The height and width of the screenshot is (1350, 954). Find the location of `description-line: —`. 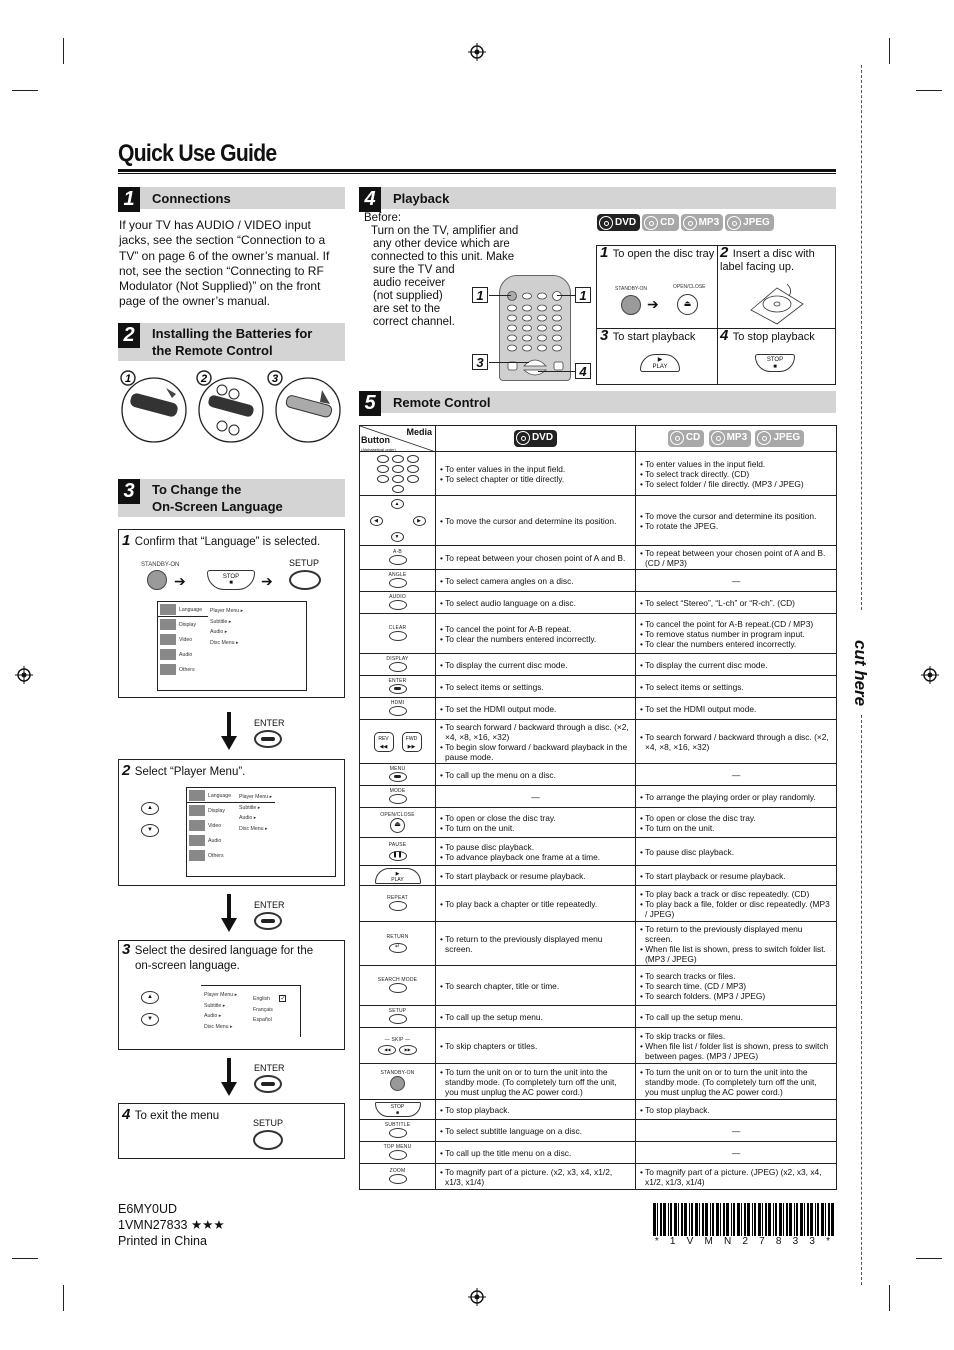

description-line: — is located at coordinates (535, 796).